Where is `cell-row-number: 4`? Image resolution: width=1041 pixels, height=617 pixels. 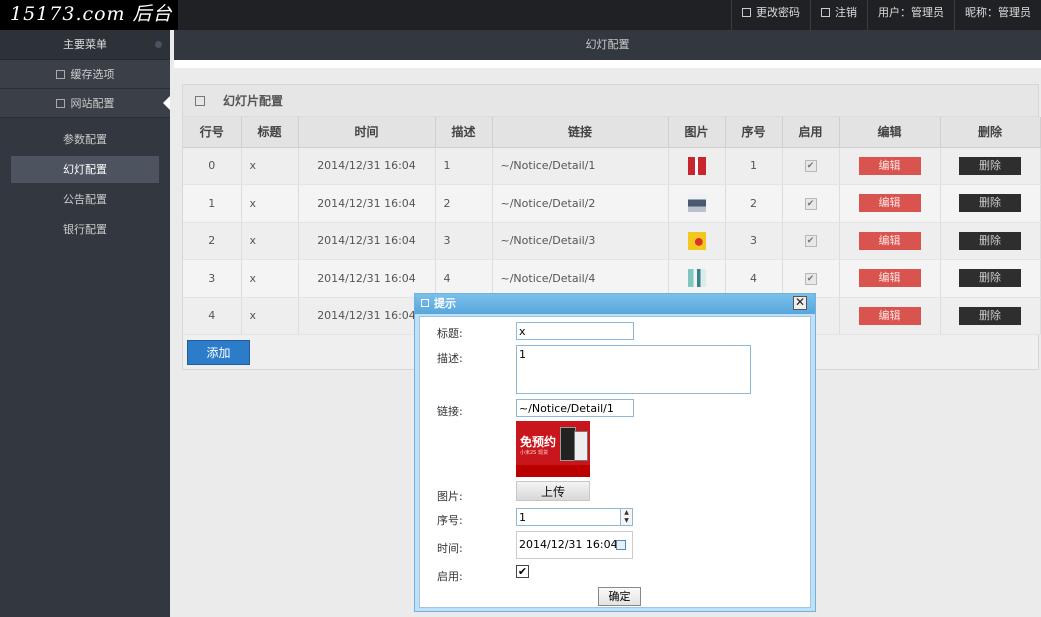 cell-row-number: 4 is located at coordinates (212, 316).